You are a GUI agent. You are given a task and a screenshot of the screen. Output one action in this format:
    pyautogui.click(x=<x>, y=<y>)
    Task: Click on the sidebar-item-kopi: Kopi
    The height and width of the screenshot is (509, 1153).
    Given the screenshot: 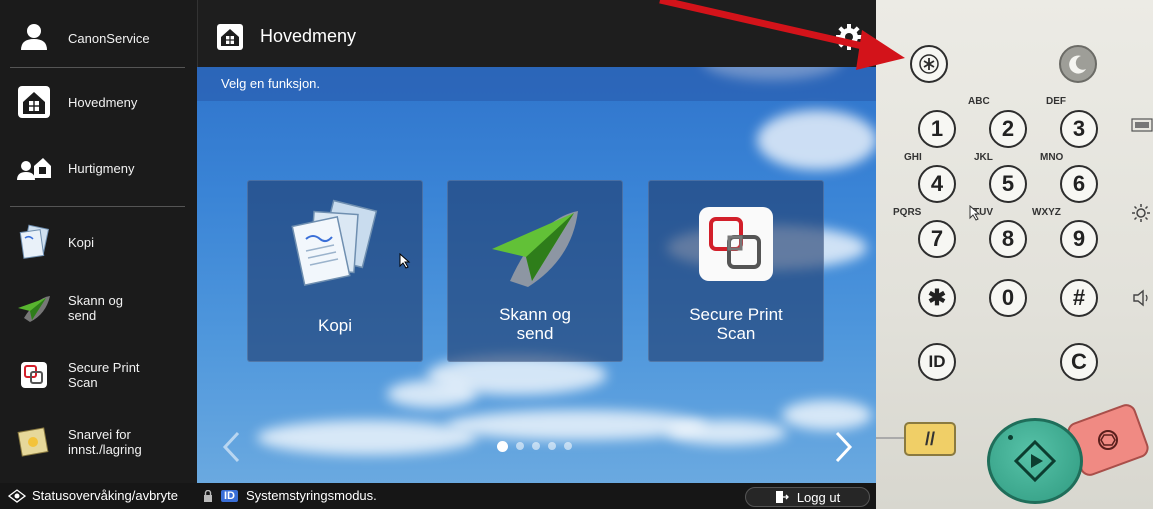 What is the action you would take?
    pyautogui.click(x=98, y=242)
    